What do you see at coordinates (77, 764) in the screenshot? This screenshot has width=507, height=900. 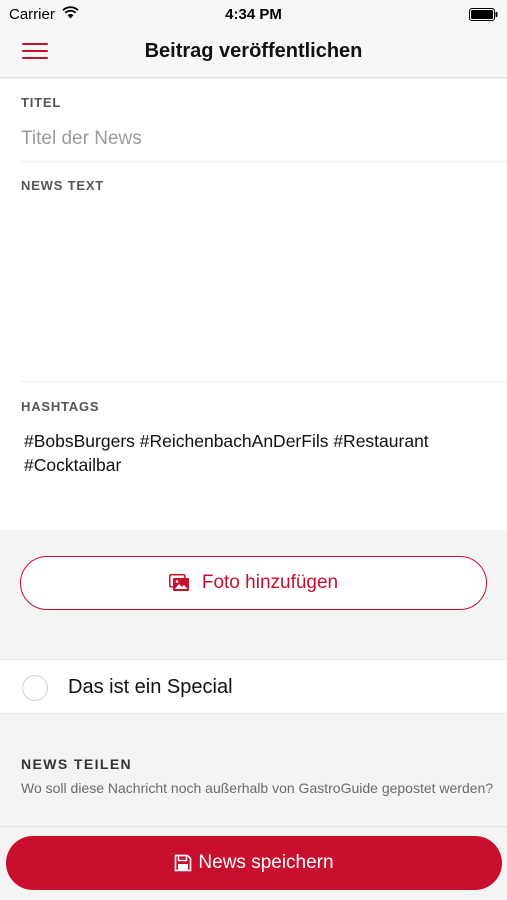 I see `share-section-title: NEWS TEILEN` at bounding box center [77, 764].